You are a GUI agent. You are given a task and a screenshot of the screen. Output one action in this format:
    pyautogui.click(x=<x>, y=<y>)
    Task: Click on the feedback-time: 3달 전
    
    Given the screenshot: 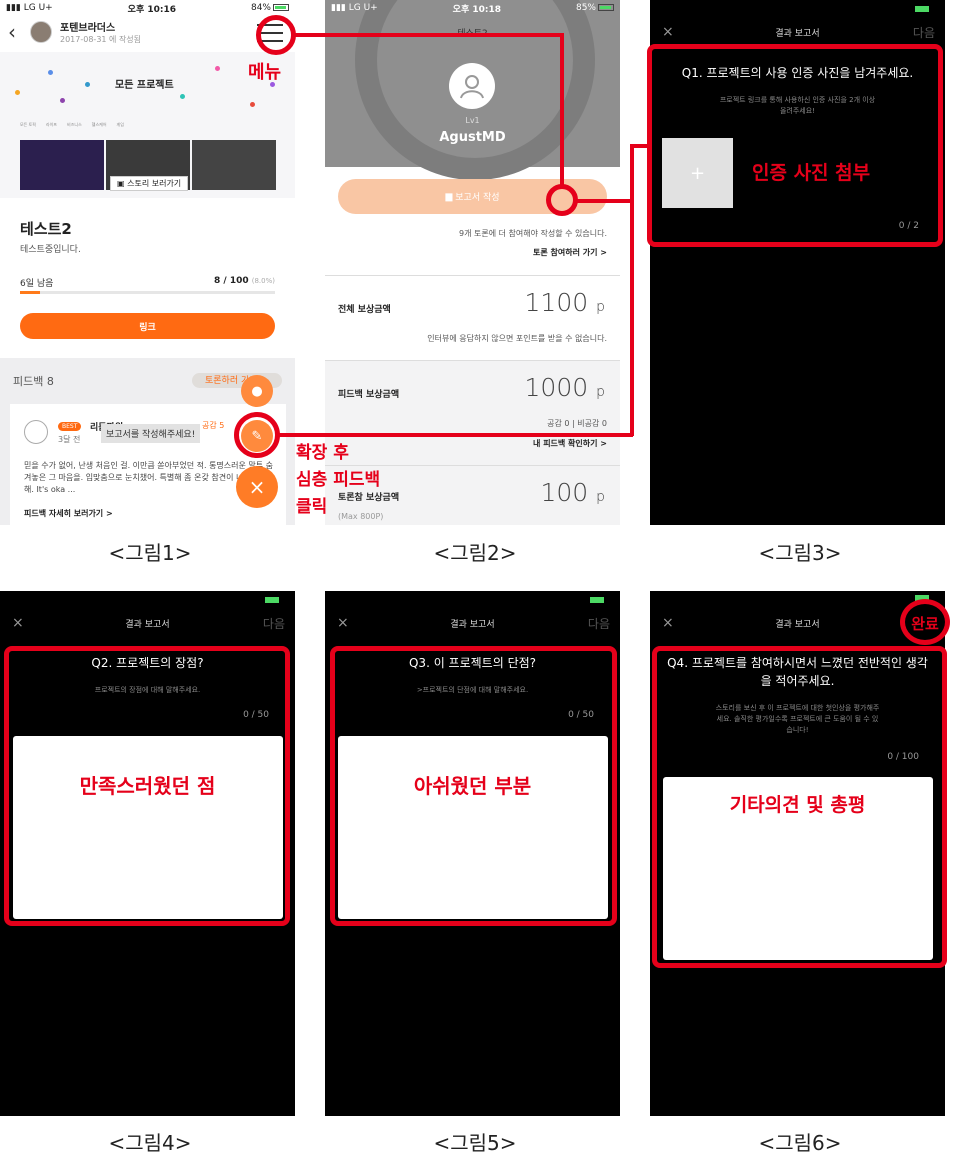 What is the action you would take?
    pyautogui.click(x=69, y=439)
    